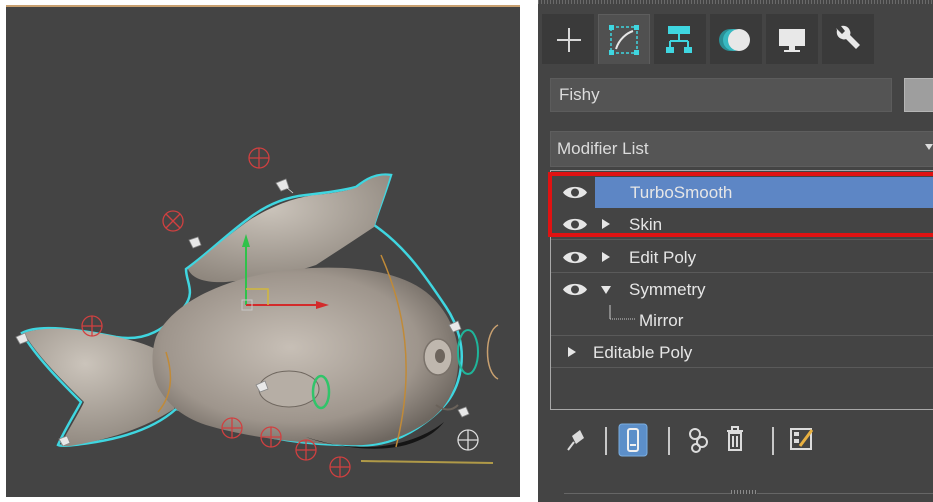  I want to click on monitor-icon, so click(792, 40).